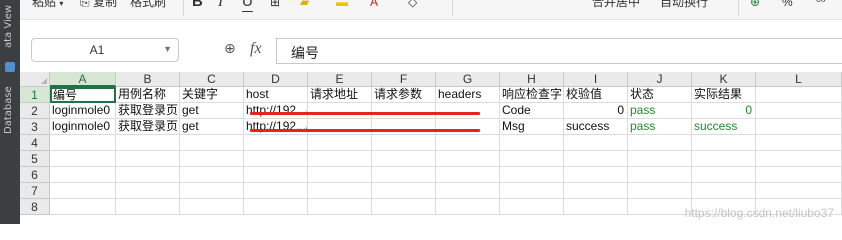 The height and width of the screenshot is (240, 842). I want to click on bold-button: B, so click(200, 10).